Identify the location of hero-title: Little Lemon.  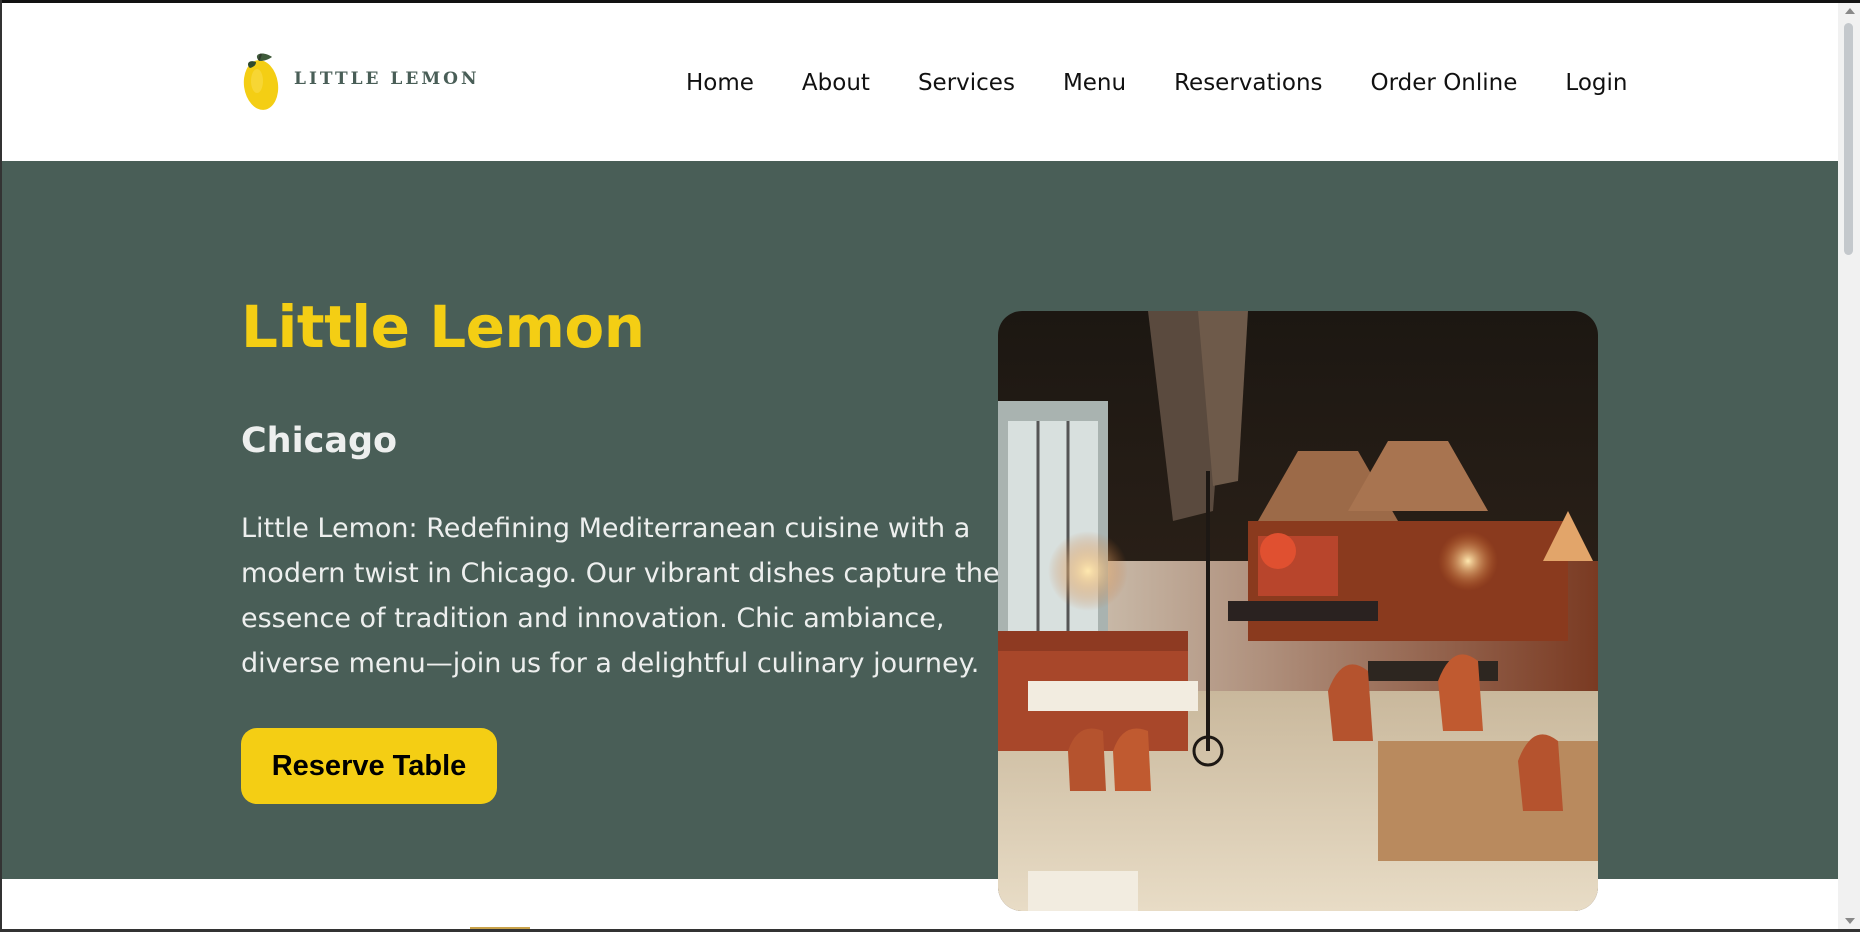
(443, 327).